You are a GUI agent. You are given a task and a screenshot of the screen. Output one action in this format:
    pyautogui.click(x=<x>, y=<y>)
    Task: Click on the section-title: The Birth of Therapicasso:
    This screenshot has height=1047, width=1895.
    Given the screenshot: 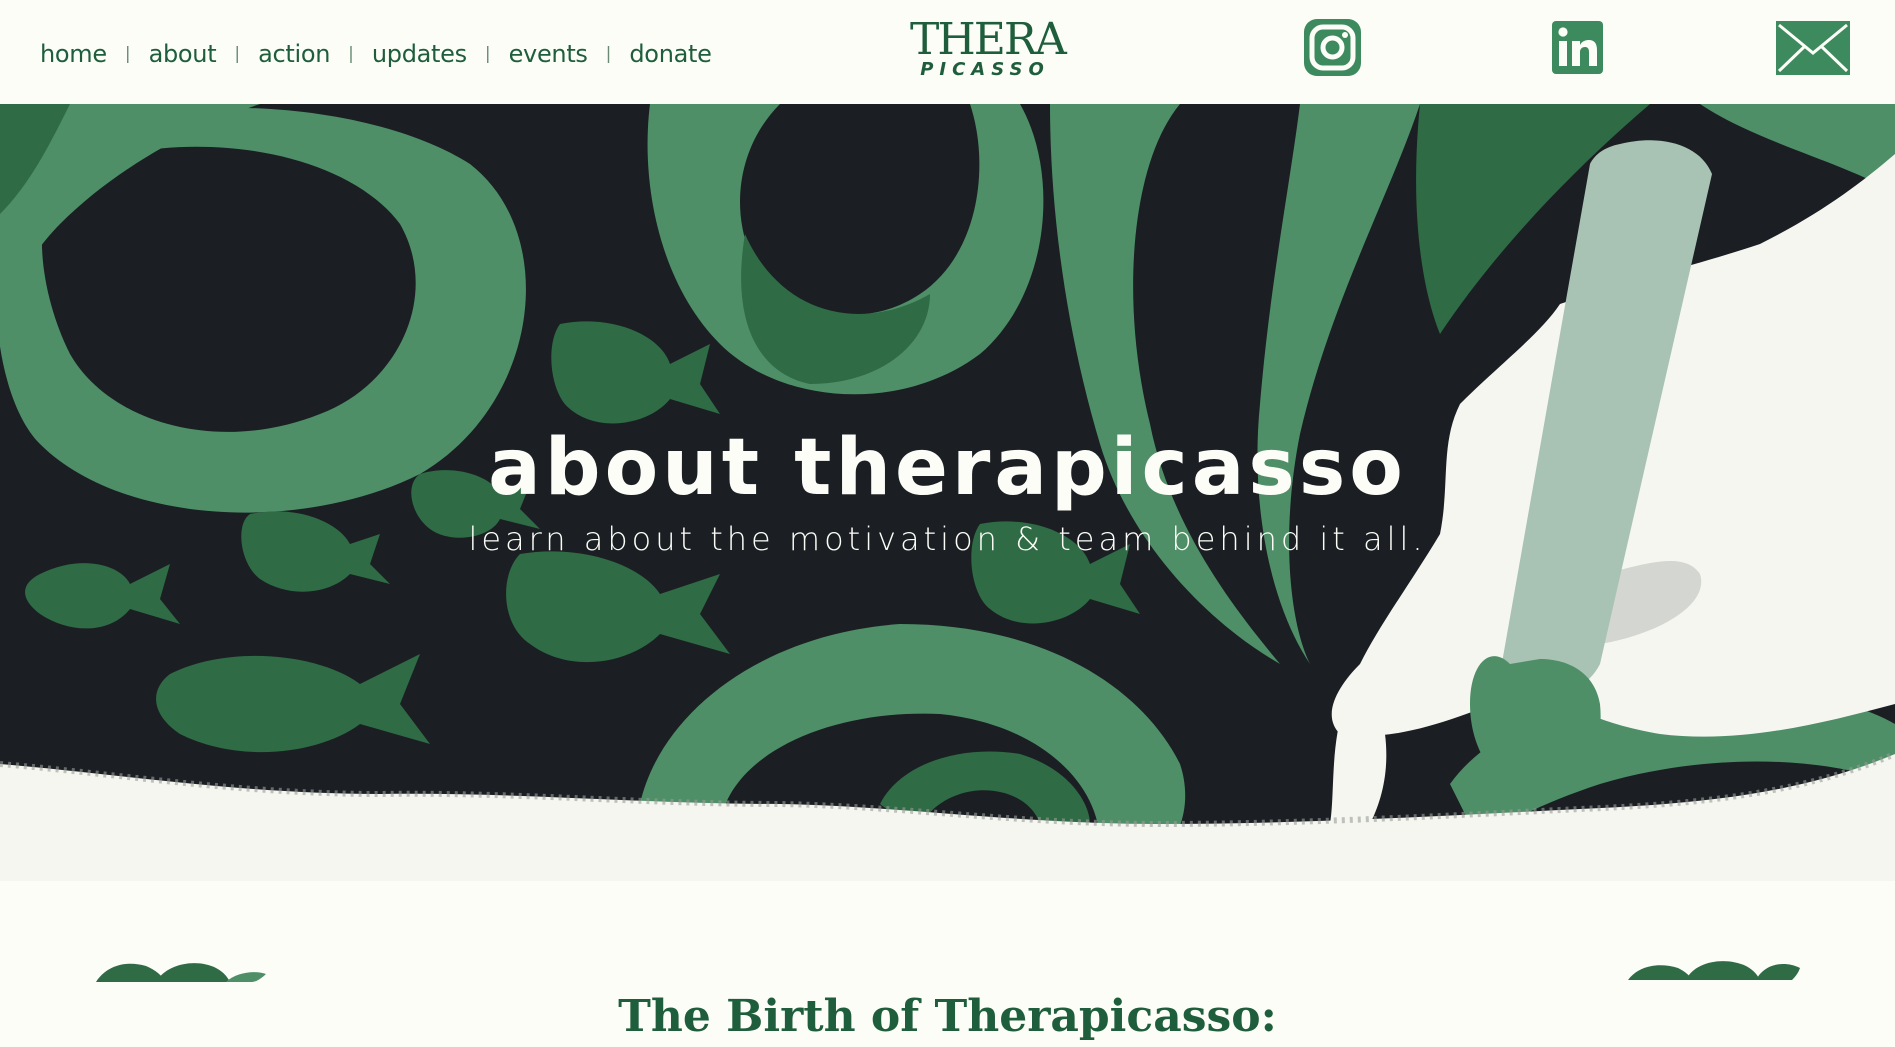 What is the action you would take?
    pyautogui.click(x=947, y=1016)
    